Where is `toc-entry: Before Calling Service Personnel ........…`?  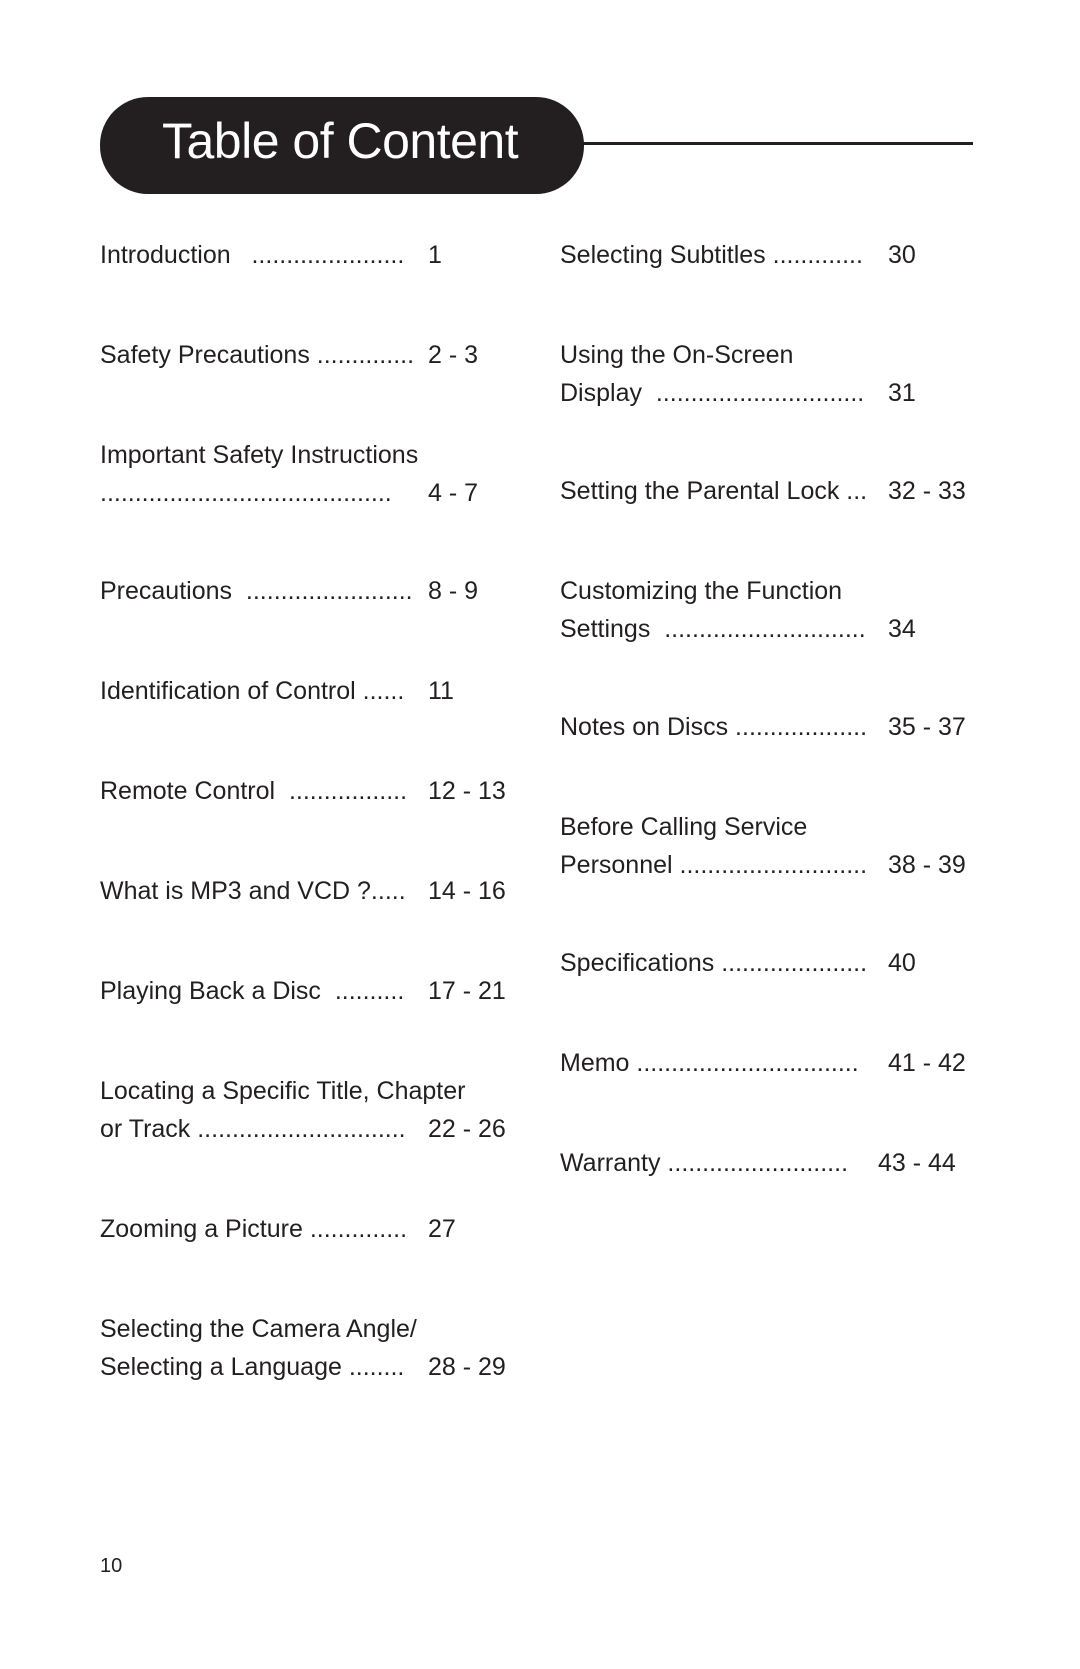
toc-entry: Before Calling Service Personnel ........… is located at coordinates (763, 846).